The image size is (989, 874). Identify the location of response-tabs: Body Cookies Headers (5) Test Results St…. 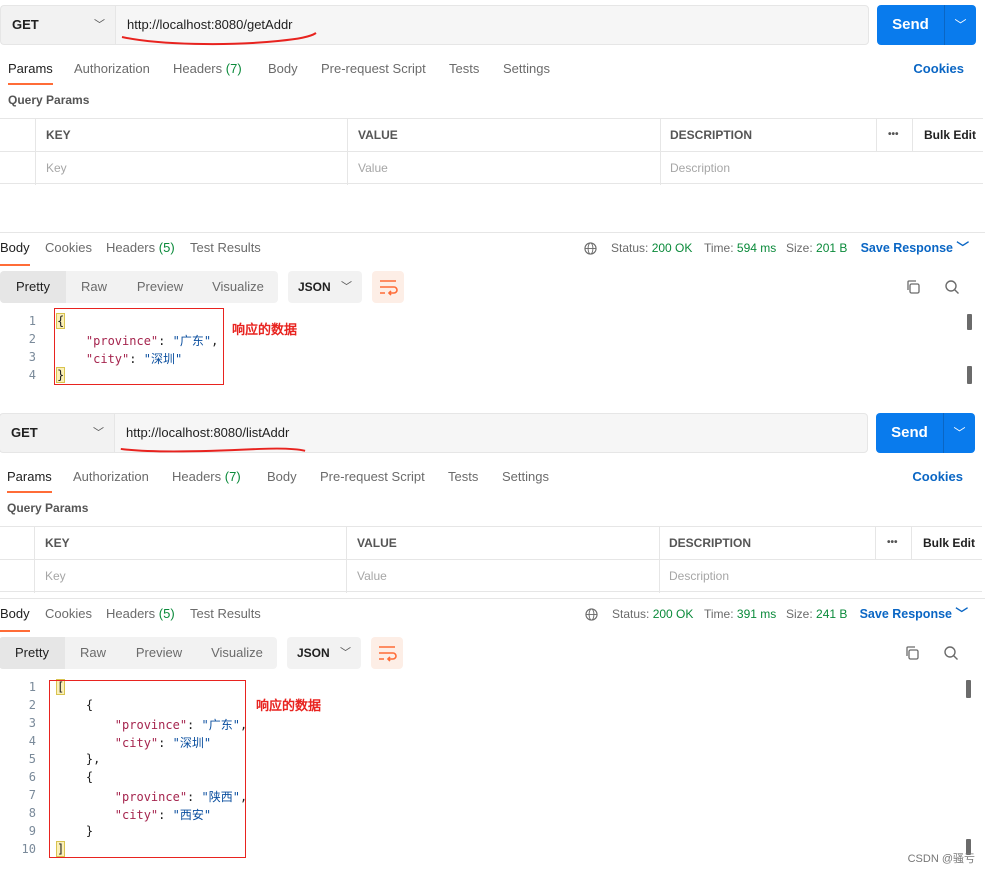
(492, 249).